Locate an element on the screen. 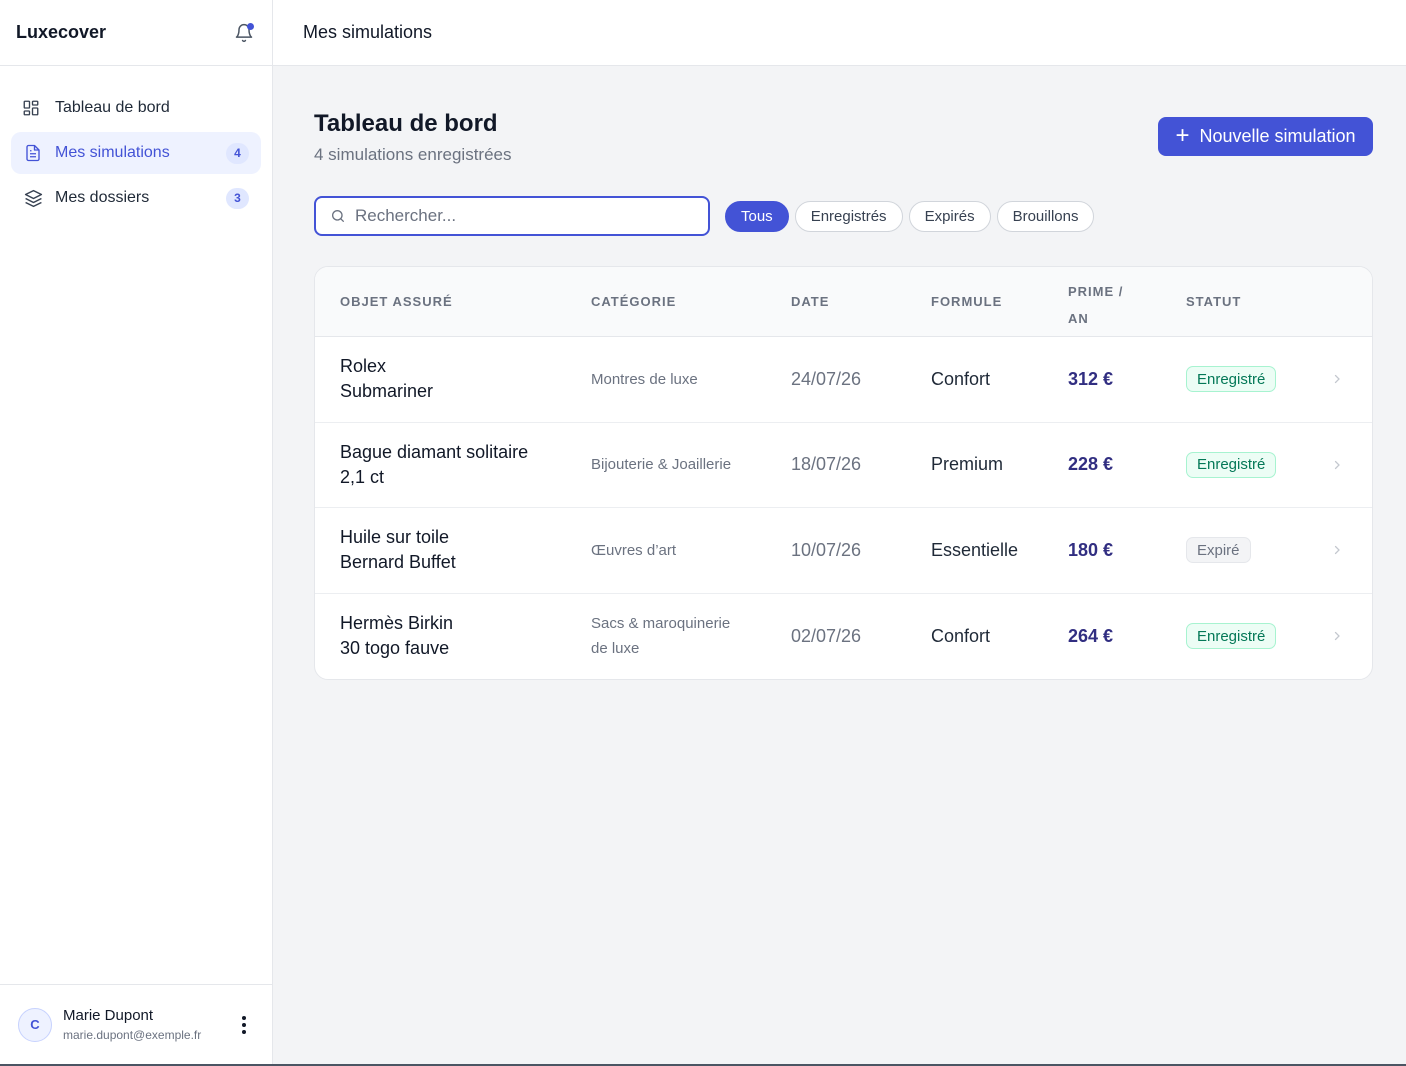  category-text: Montres de luxe is located at coordinates (644, 379).